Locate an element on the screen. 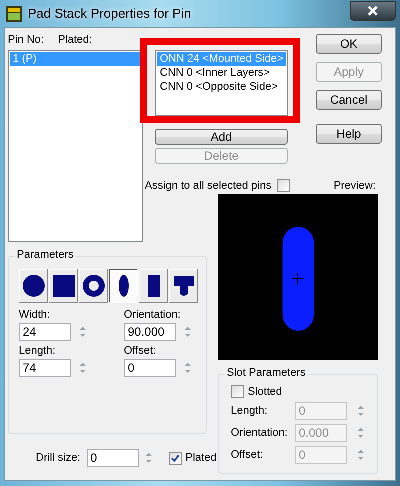 The width and height of the screenshot is (400, 486). group-title: Parameters is located at coordinates (45, 255).